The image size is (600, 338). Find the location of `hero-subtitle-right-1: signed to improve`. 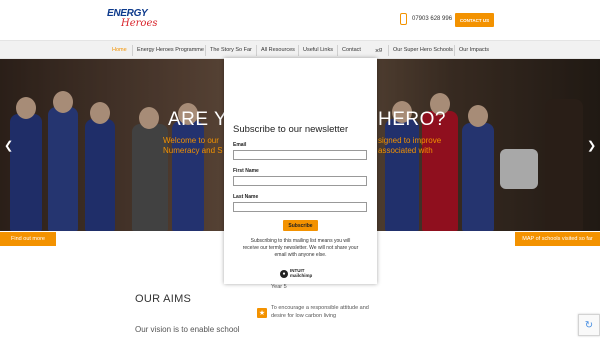

hero-subtitle-right-1: signed to improve is located at coordinates (410, 140).